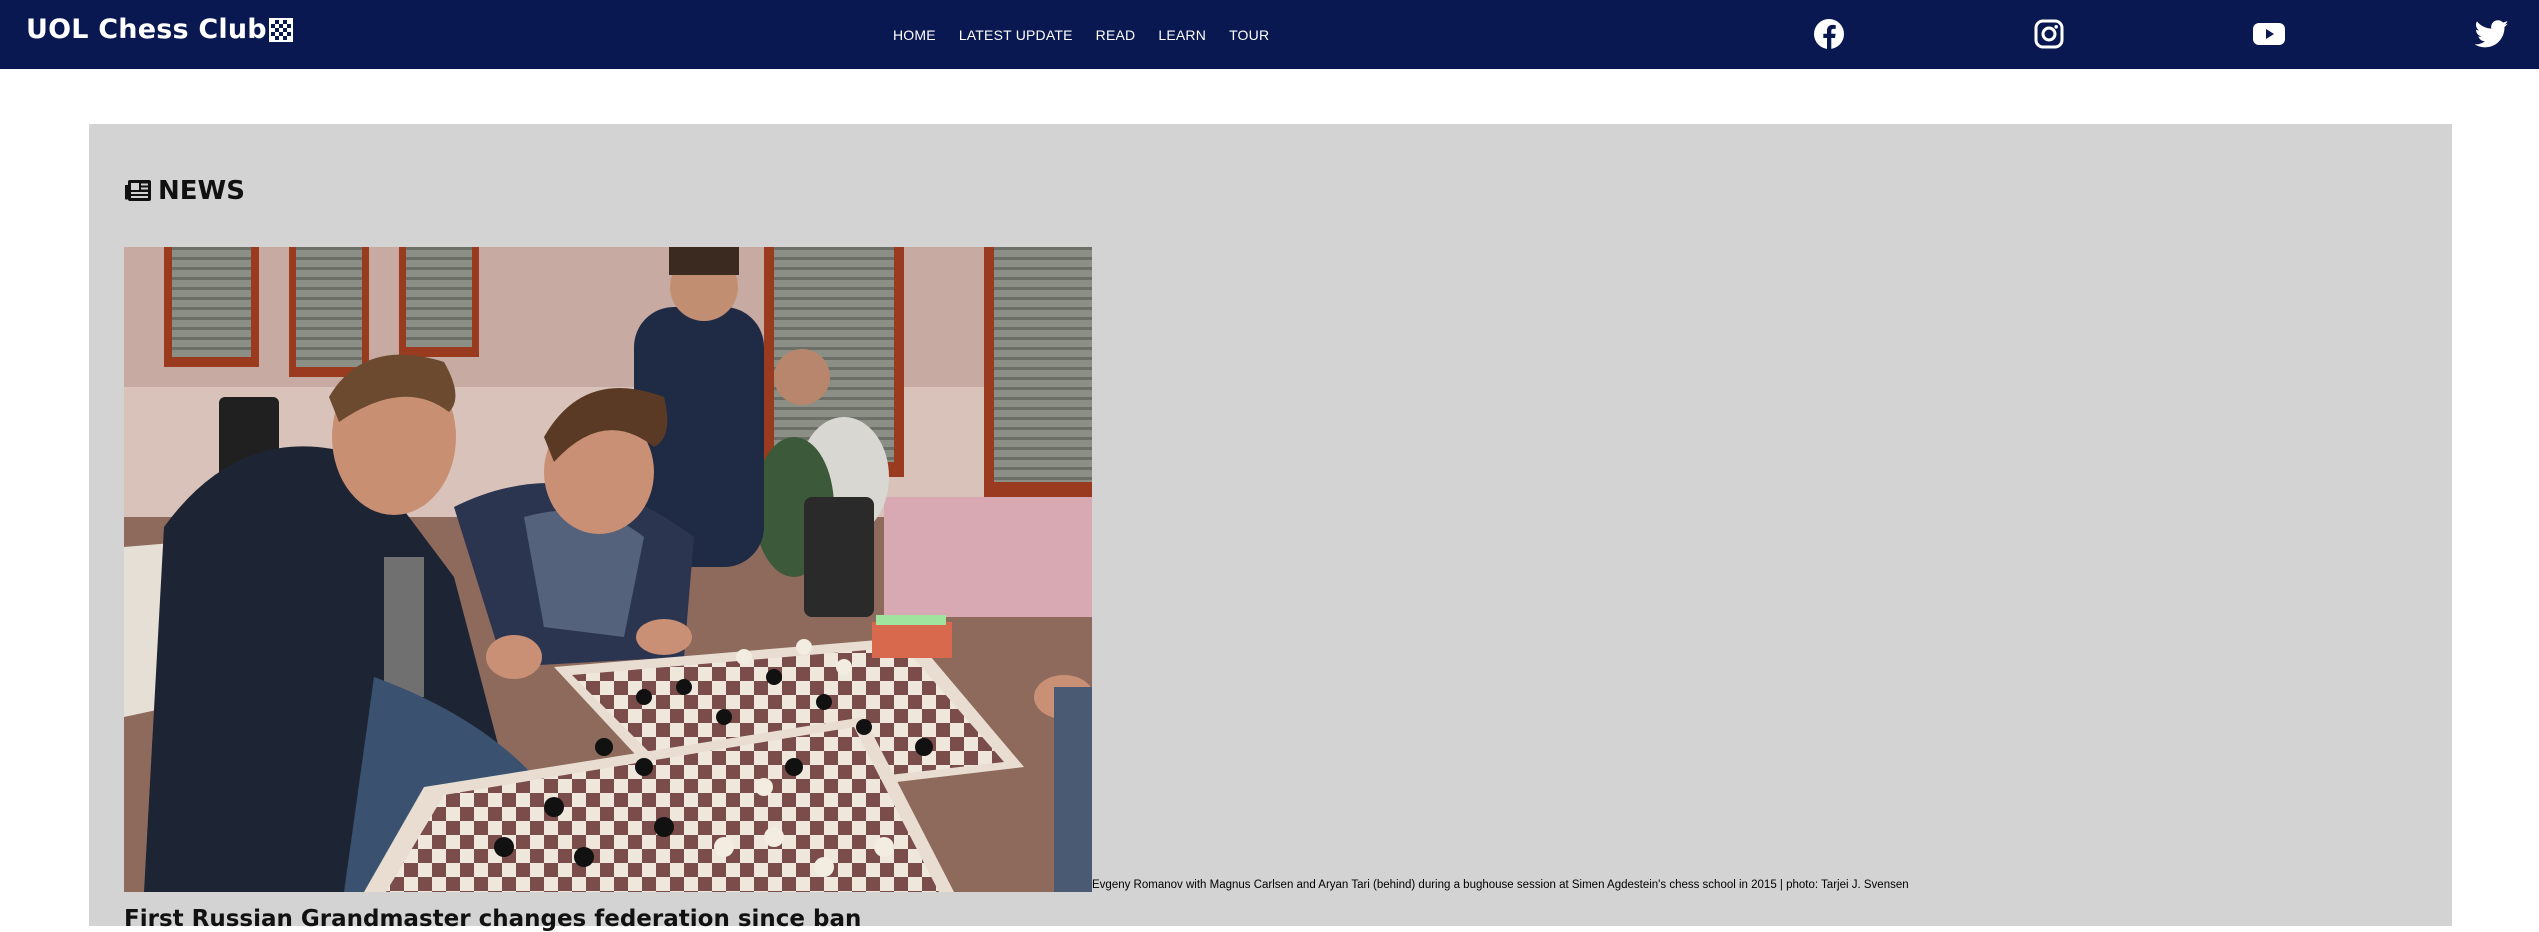  Describe the element at coordinates (1116, 35) in the screenshot. I see `nav-link-read: READ` at that location.